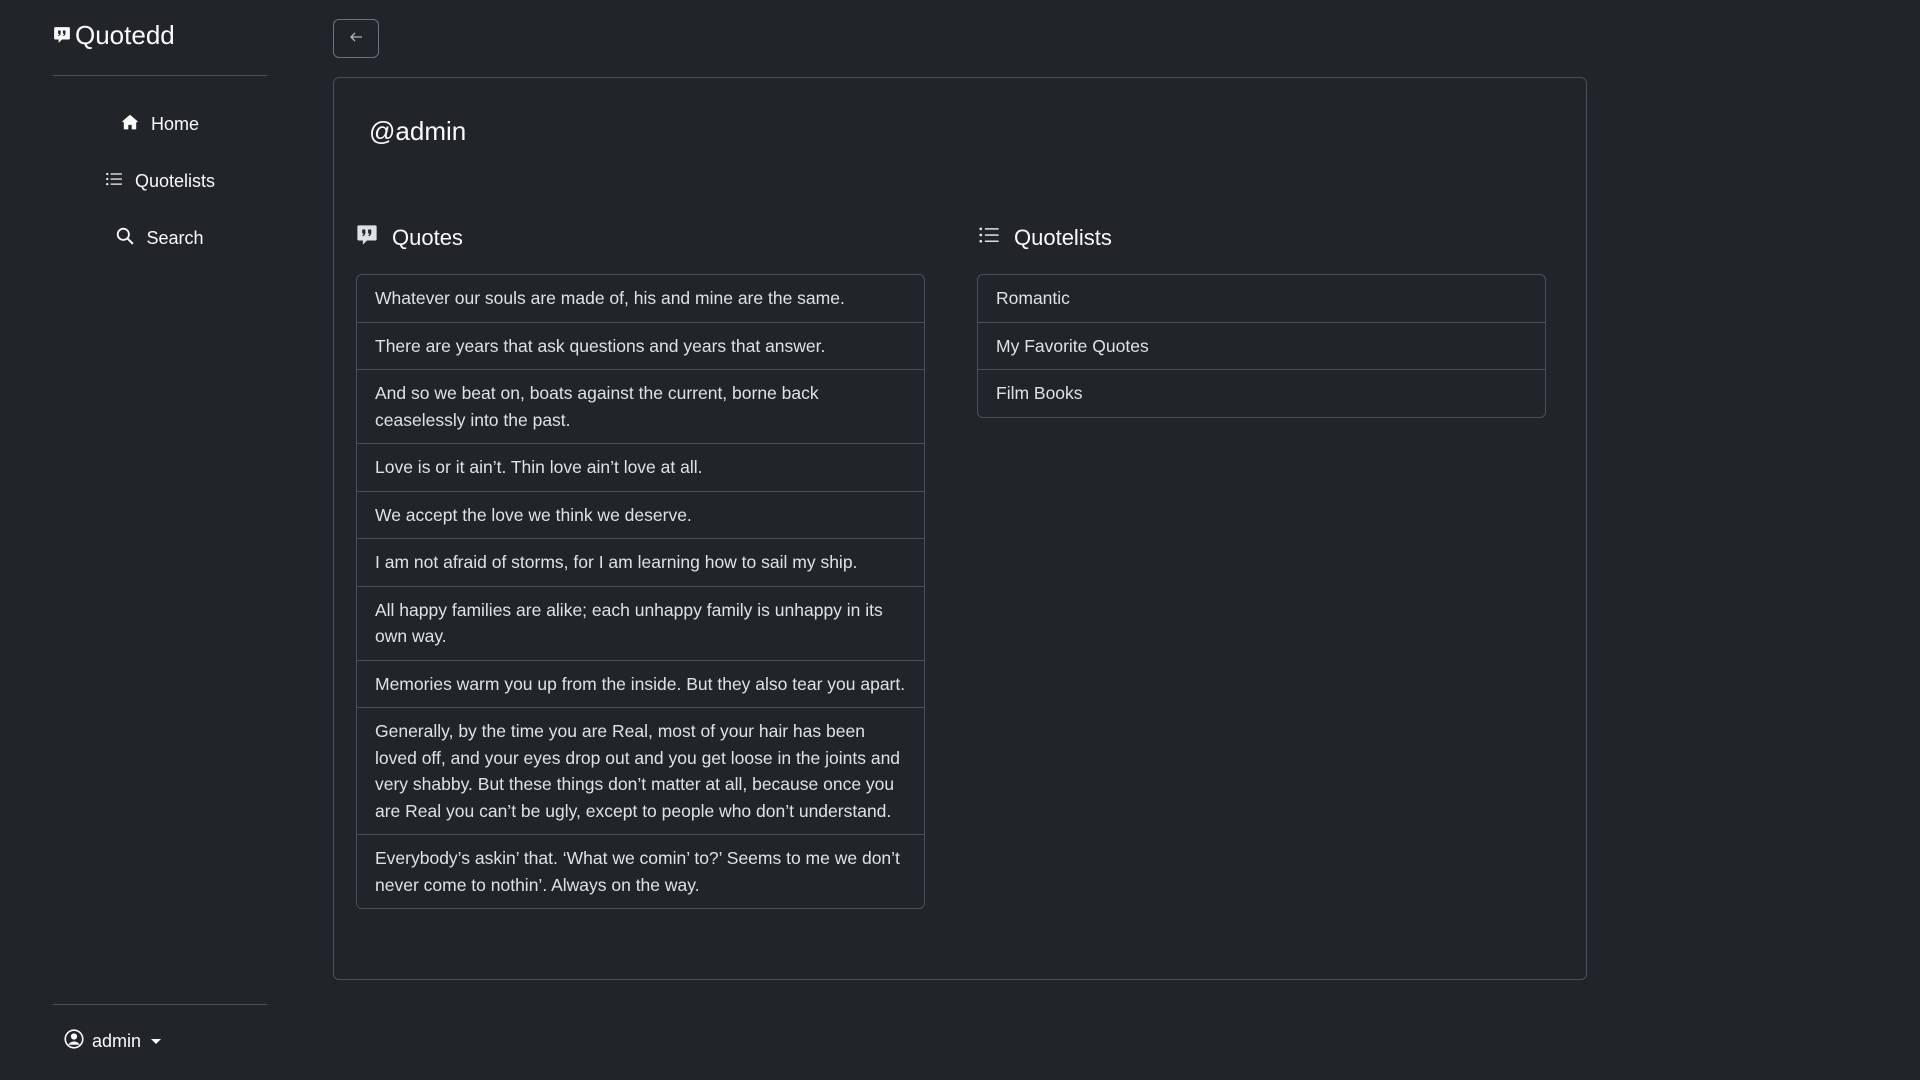 The image size is (1920, 1080). I want to click on quotes-heading: Quotes, so click(409, 238).